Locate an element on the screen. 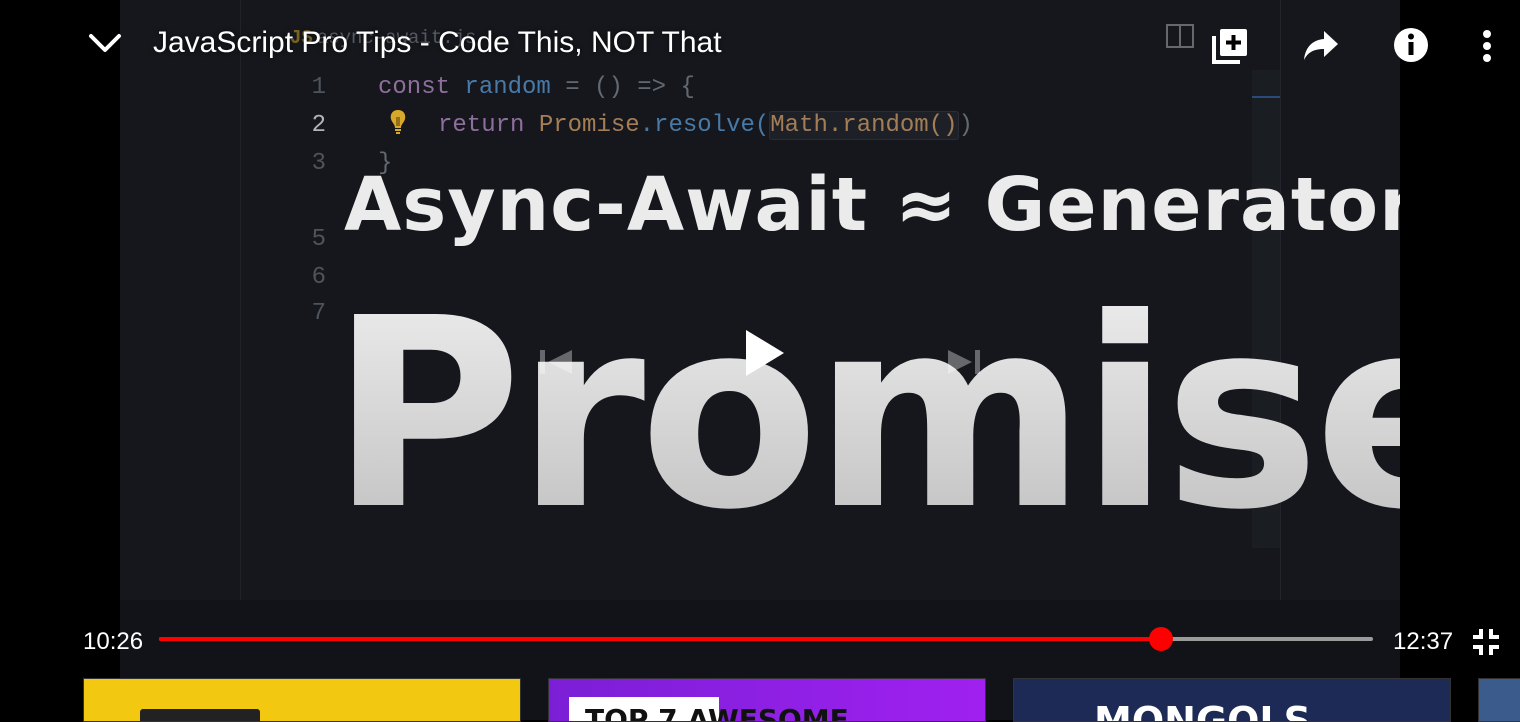 Image resolution: width=1520 pixels, height=722 pixels. info-icon is located at coordinates (1411, 45).